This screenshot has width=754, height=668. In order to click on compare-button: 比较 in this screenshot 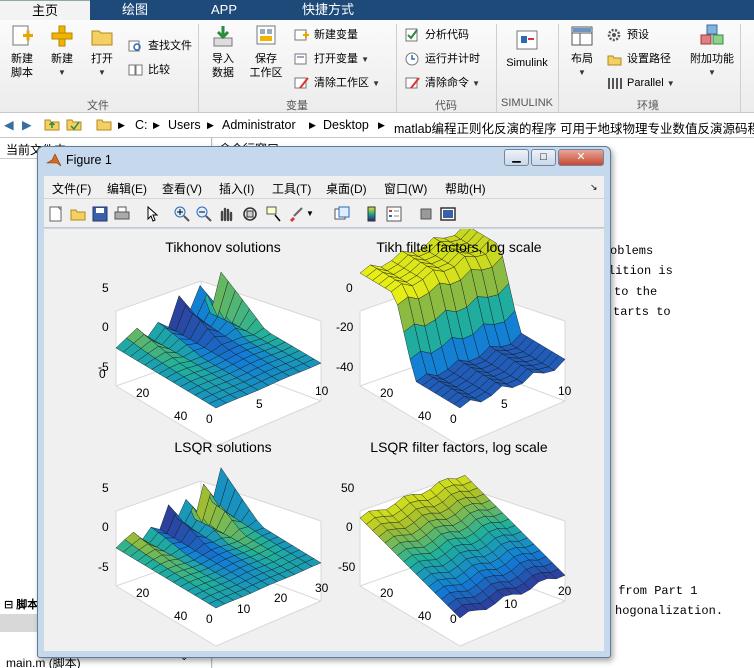, I will do `click(149, 70)`.